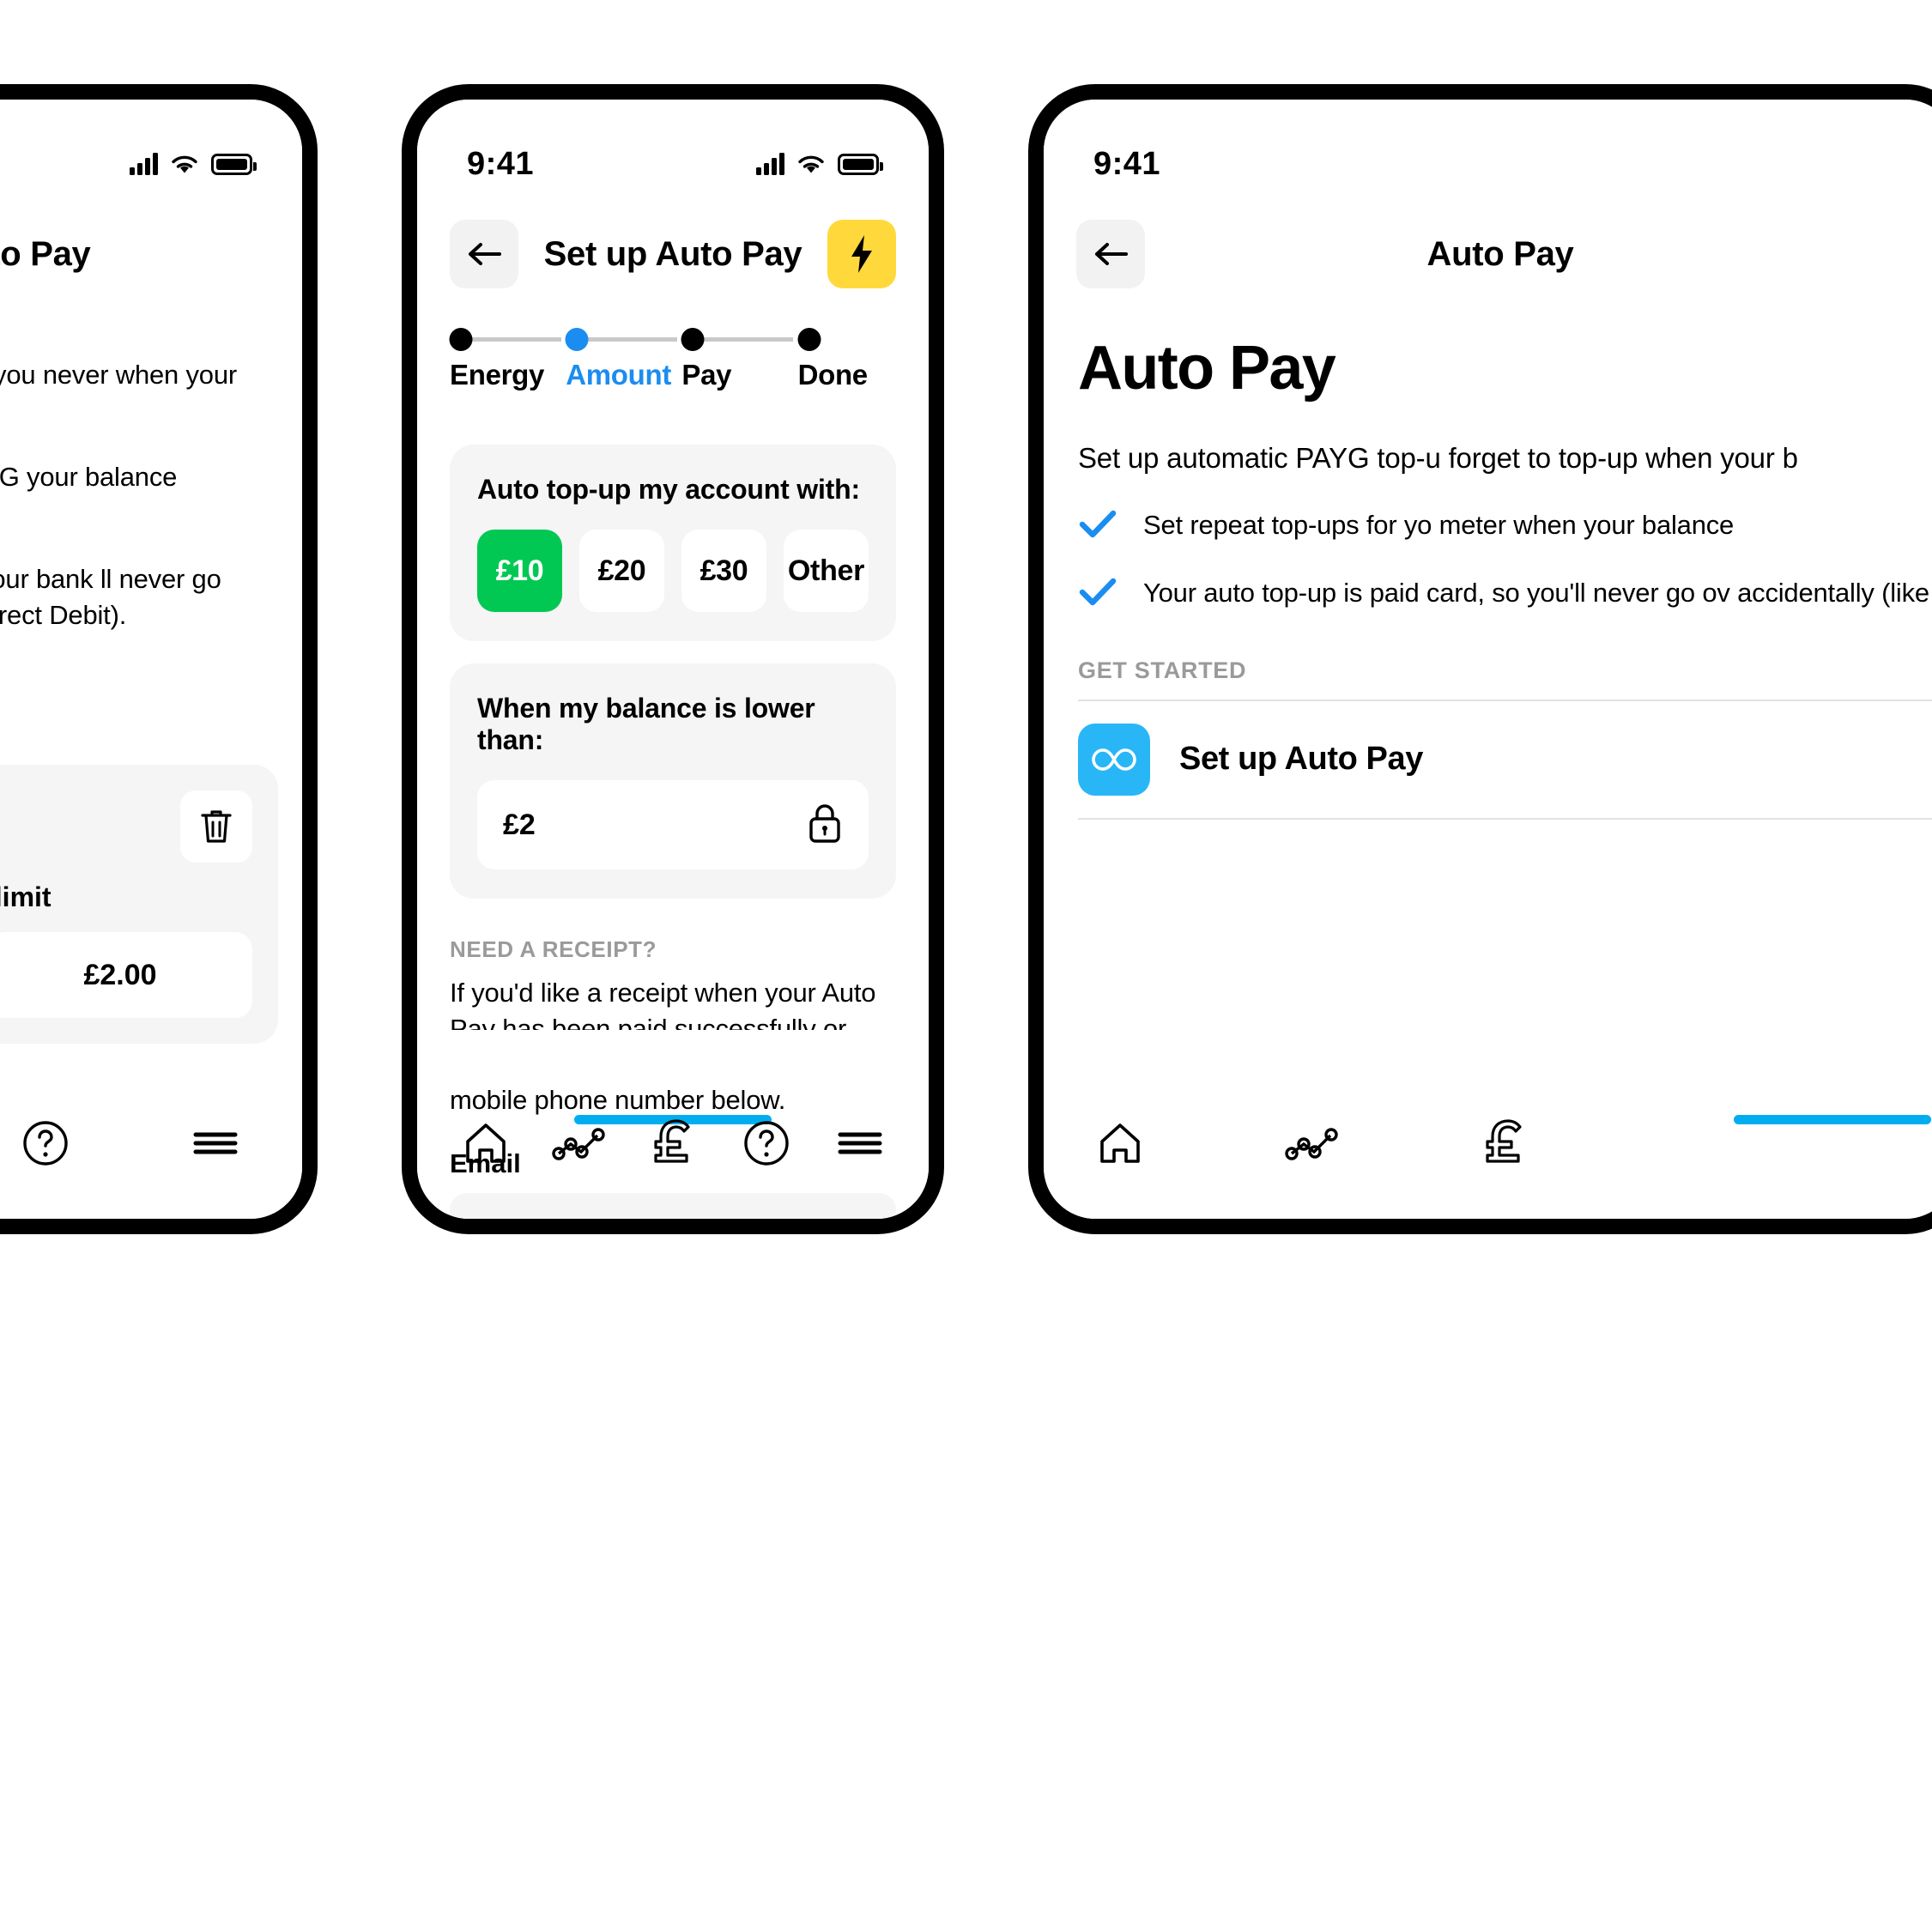 The width and height of the screenshot is (1932, 1932). I want to click on trash-icon, so click(216, 827).